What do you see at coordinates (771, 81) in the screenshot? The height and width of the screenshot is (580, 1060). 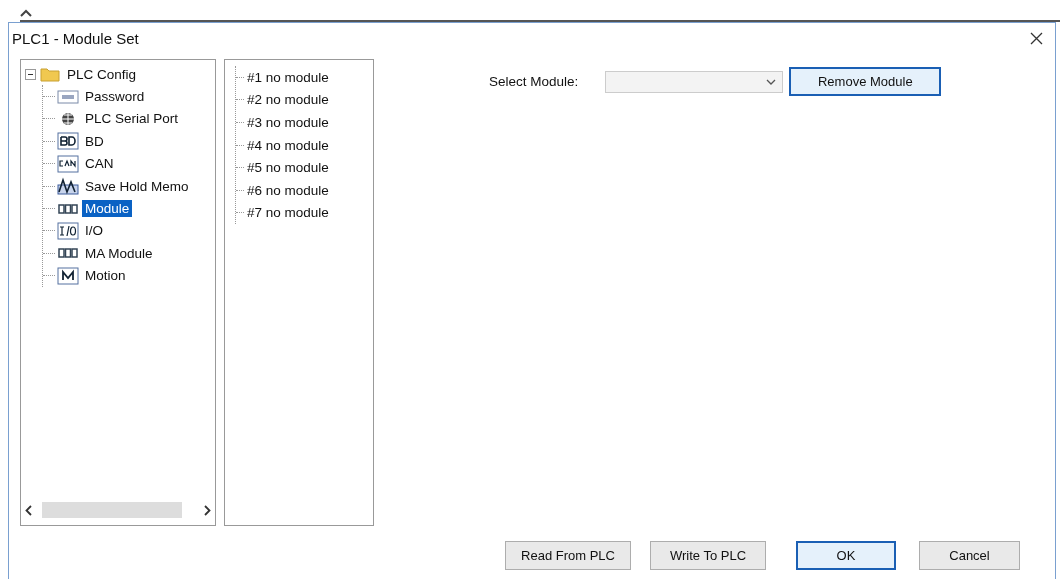 I see `chevron-down-icon` at bounding box center [771, 81].